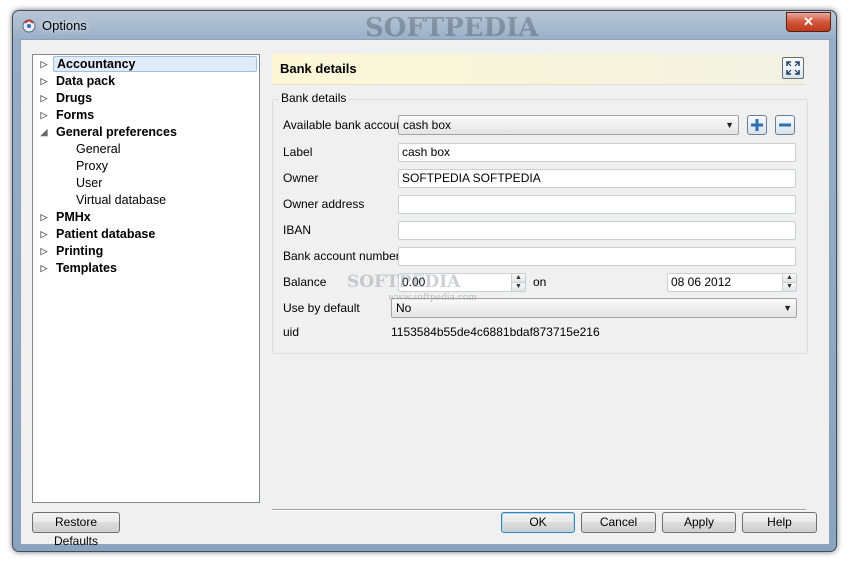 The image size is (856, 571). I want to click on account-number-input, so click(597, 256).